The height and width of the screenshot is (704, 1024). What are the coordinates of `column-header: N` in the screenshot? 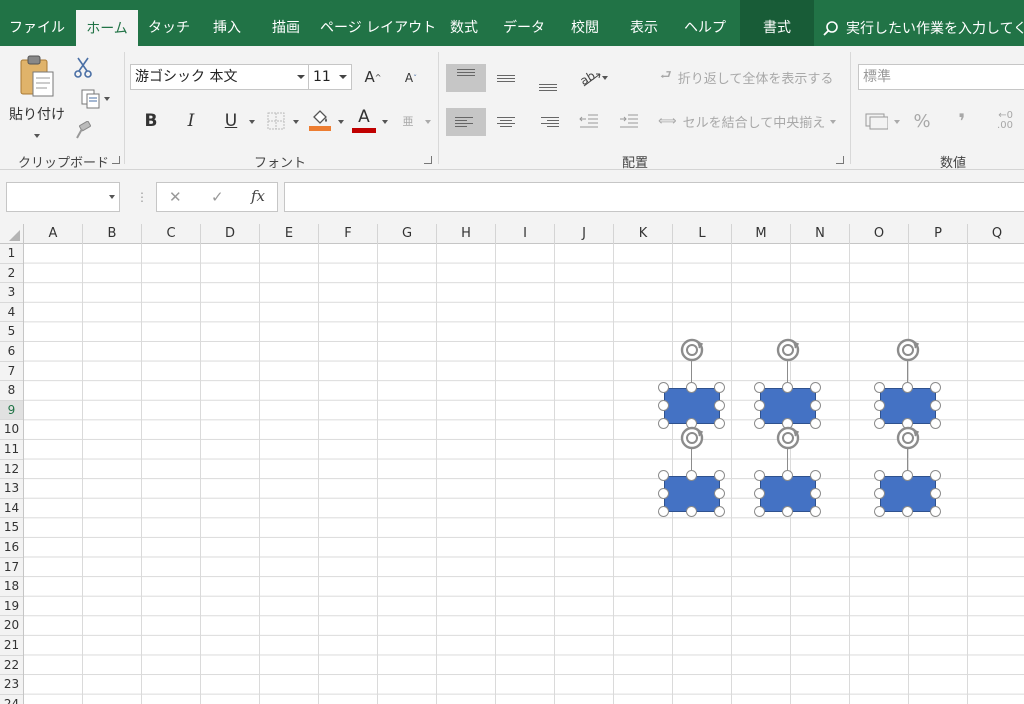 It's located at (820, 234).